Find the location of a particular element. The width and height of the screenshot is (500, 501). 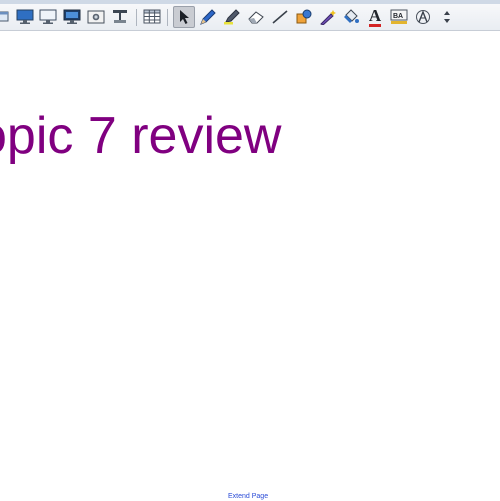

main-toolbar: A BA is located at coordinates (250, 17).